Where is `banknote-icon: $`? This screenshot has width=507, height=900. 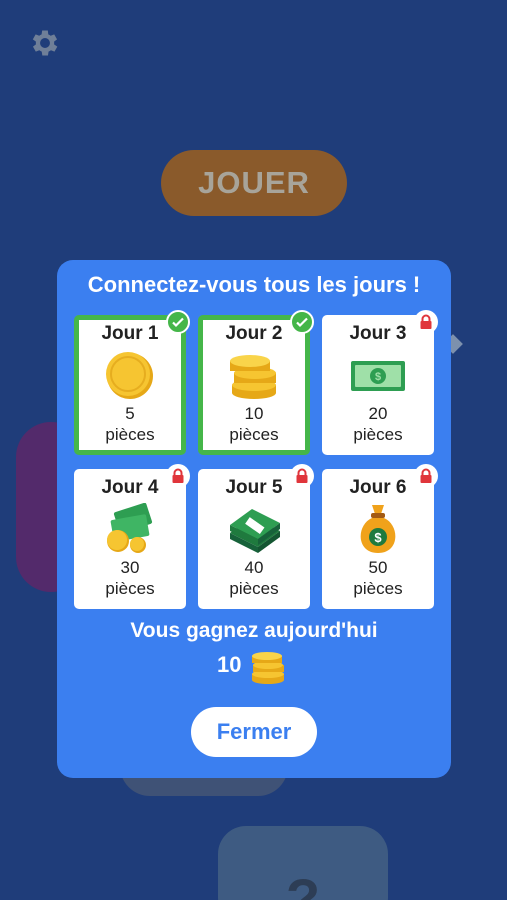
banknote-icon: $ is located at coordinates (378, 376).